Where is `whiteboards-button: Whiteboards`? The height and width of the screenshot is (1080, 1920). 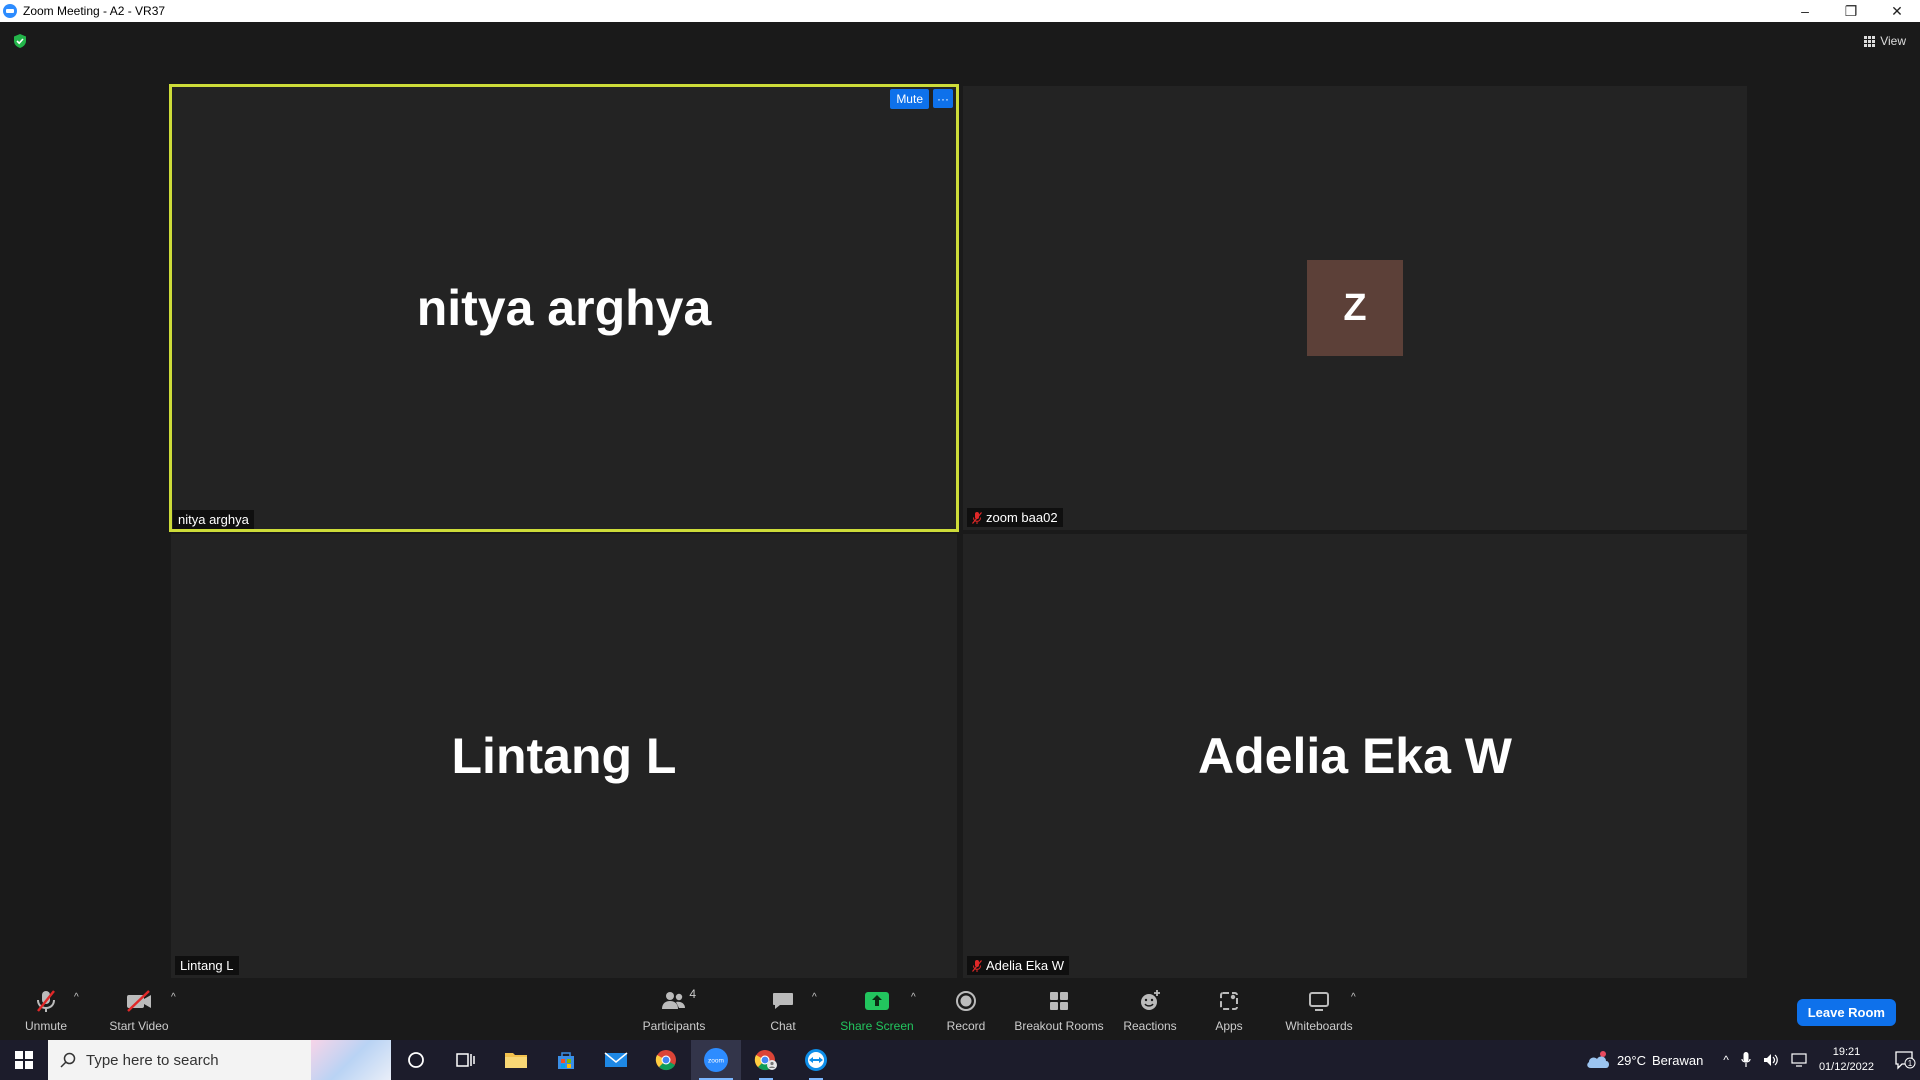 whiteboards-button: Whiteboards is located at coordinates (1319, 1010).